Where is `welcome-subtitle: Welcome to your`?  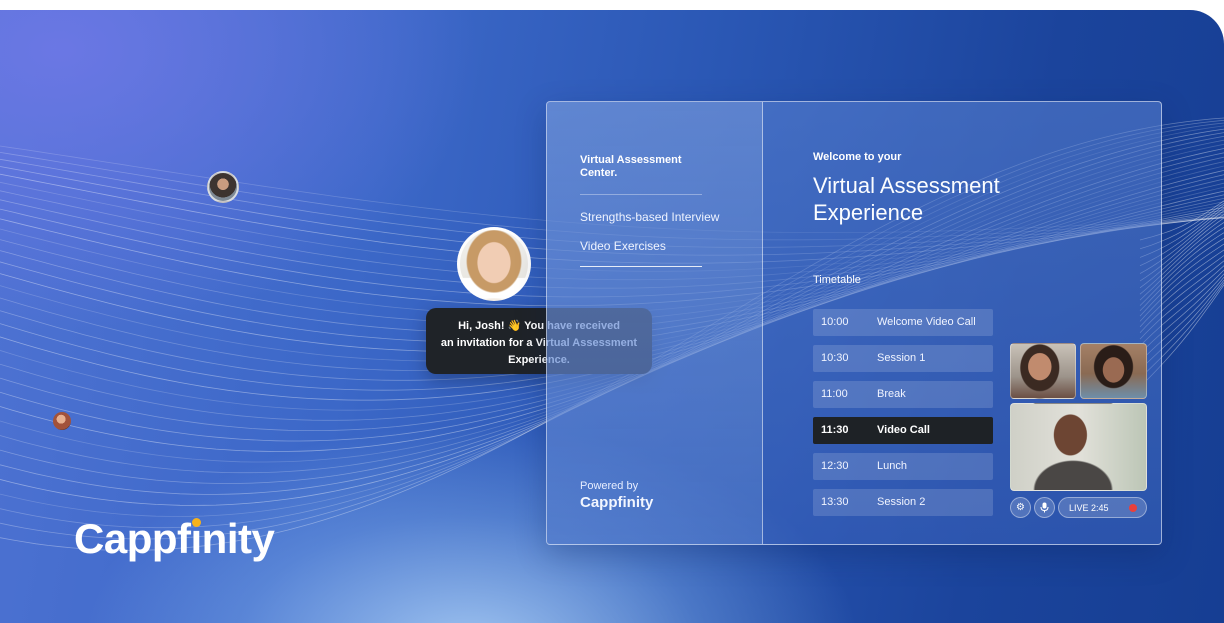 welcome-subtitle: Welcome to your is located at coordinates (857, 157).